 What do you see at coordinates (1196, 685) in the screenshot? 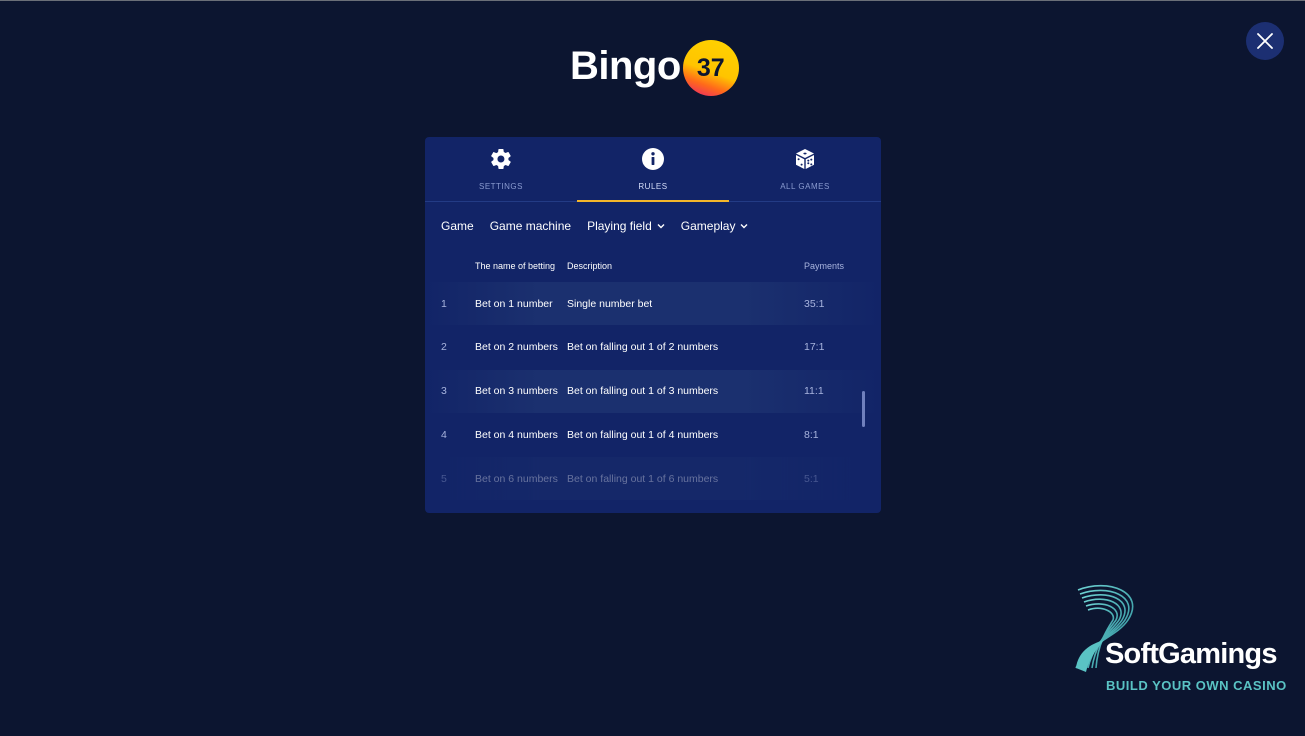
I see `softgamings-tagline: BUILD YOUR OWN CASINO` at bounding box center [1196, 685].